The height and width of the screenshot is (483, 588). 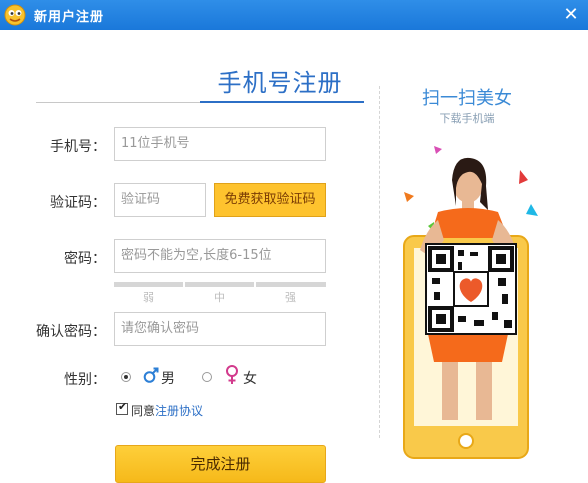 I want to click on close-icon: ✕, so click(x=570, y=14).